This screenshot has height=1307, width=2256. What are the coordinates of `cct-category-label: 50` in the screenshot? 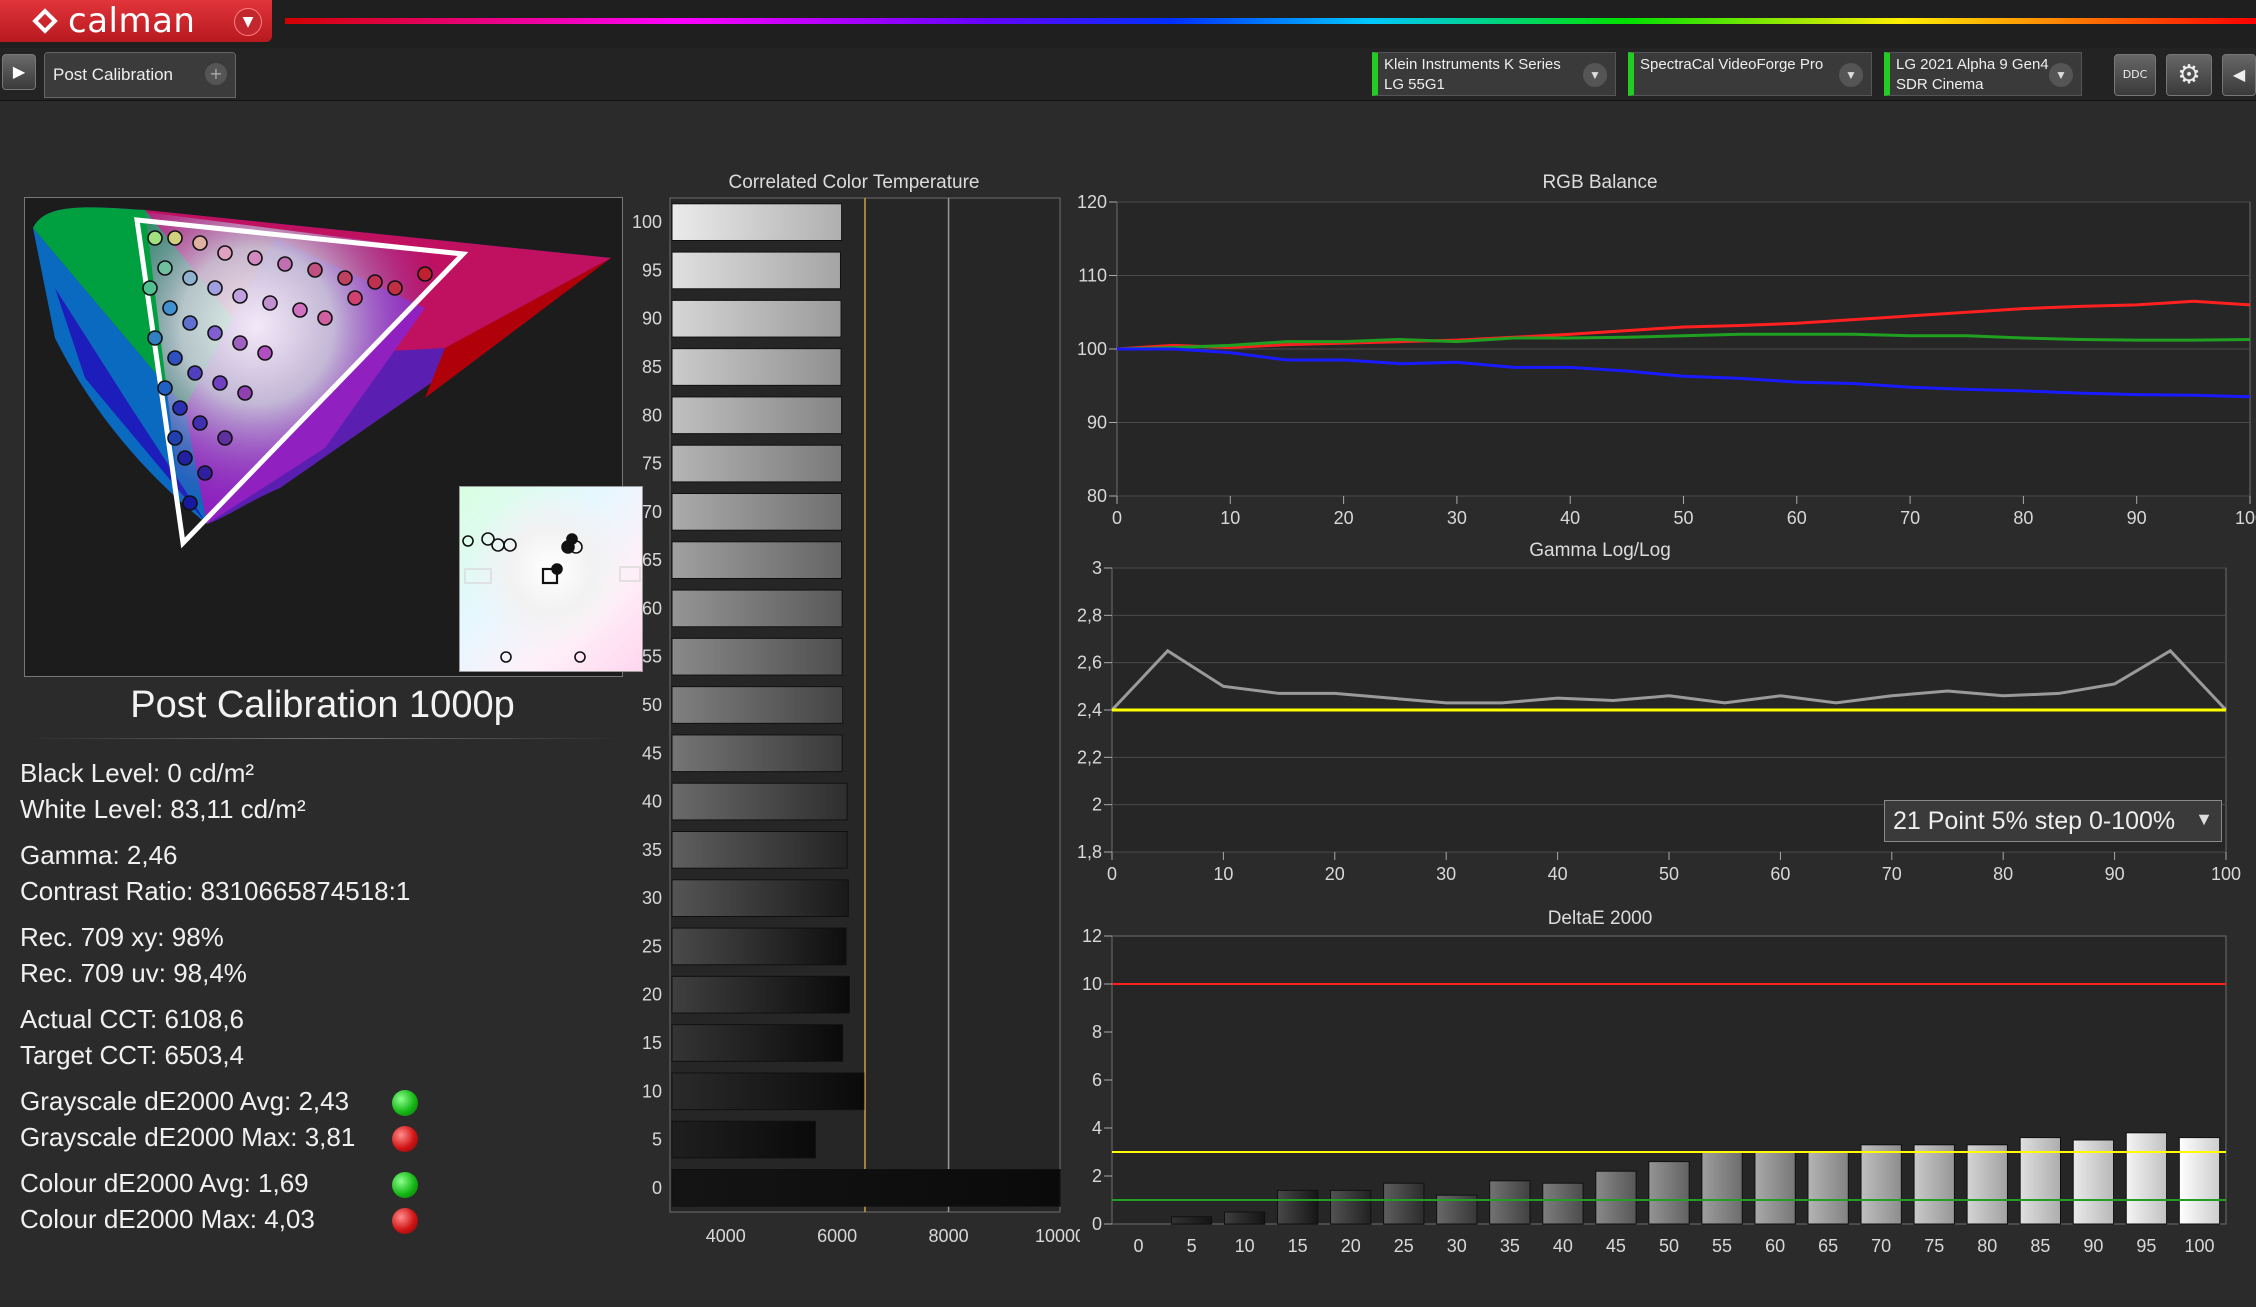 It's located at (652, 705).